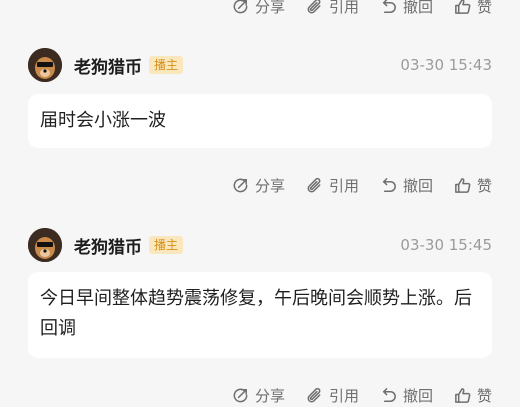 The image size is (520, 407). What do you see at coordinates (103, 120) in the screenshot?
I see `message-text: 届时会小涨一波` at bounding box center [103, 120].